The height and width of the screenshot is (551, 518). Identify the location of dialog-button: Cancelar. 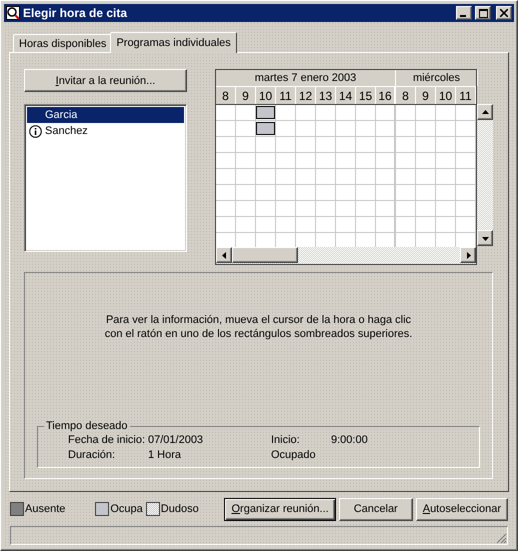
(375, 509).